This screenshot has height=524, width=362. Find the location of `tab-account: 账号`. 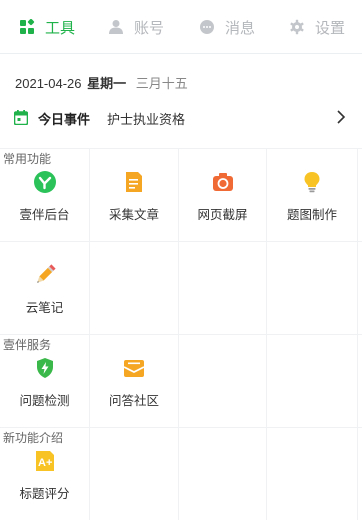

tab-account: 账号 is located at coordinates (136, 27).